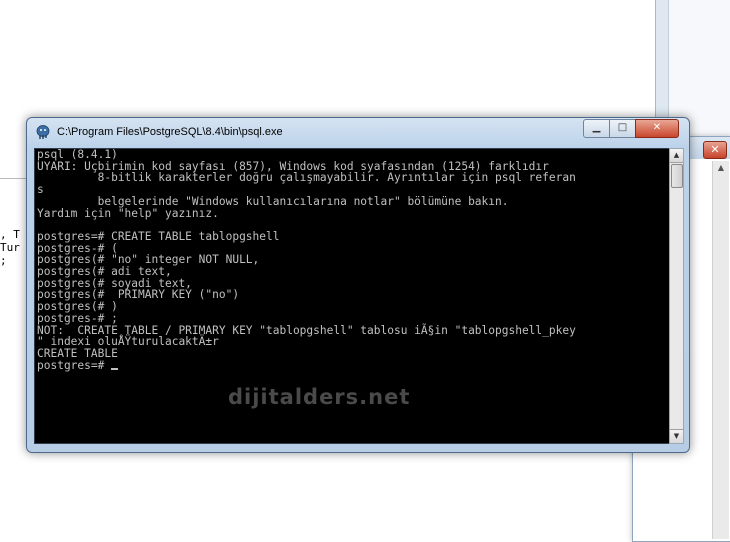 The height and width of the screenshot is (542, 730). I want to click on text-cursor, so click(115, 368).